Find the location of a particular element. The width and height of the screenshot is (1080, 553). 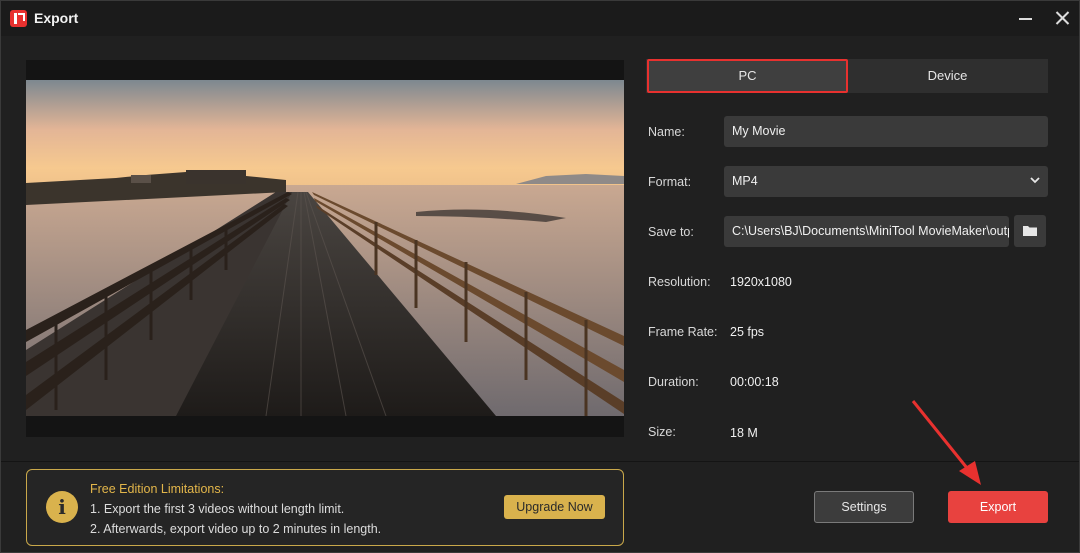

name-input: My Movie is located at coordinates (886, 131).